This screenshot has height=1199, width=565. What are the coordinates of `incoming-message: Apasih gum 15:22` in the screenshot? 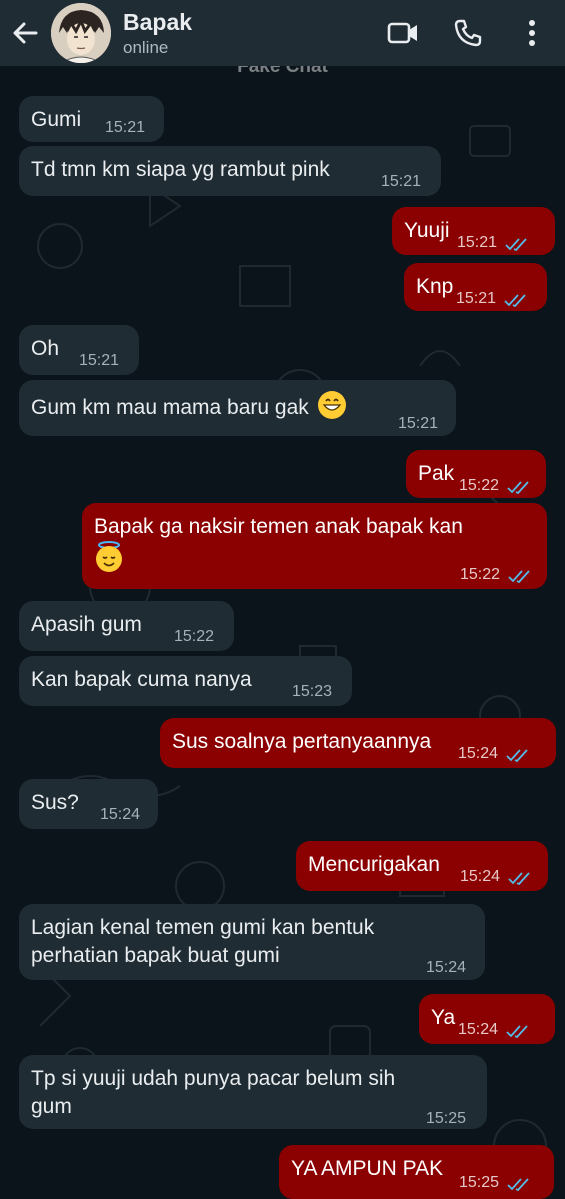 It's located at (126, 626).